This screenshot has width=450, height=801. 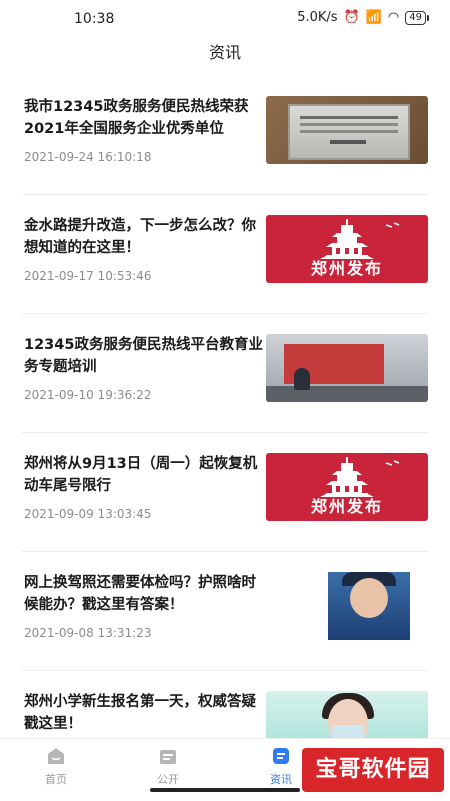 What do you see at coordinates (225, 790) in the screenshot?
I see `home-indicator` at bounding box center [225, 790].